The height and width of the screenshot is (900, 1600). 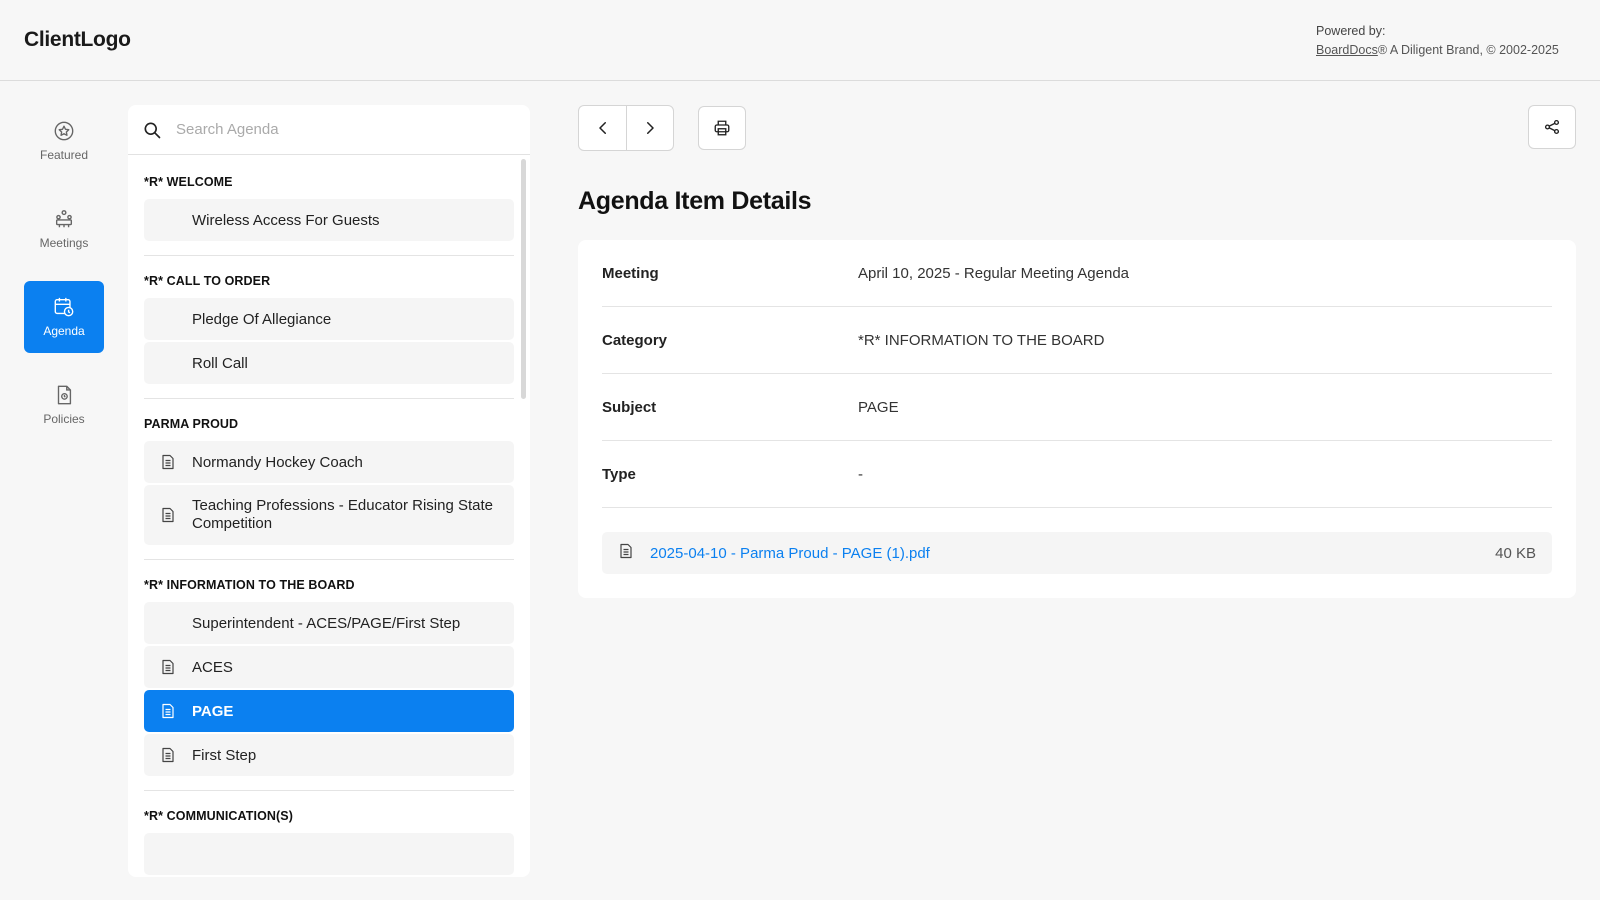 I want to click on search-bar, so click(x=329, y=130).